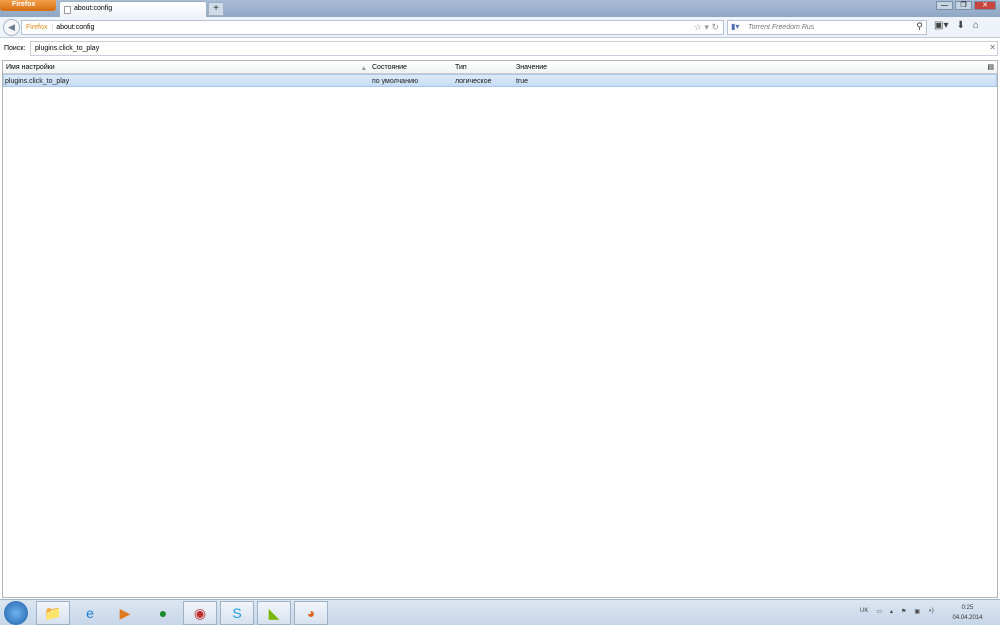  Describe the element at coordinates (237, 613) in the screenshot. I see `skype-icon: S` at that location.